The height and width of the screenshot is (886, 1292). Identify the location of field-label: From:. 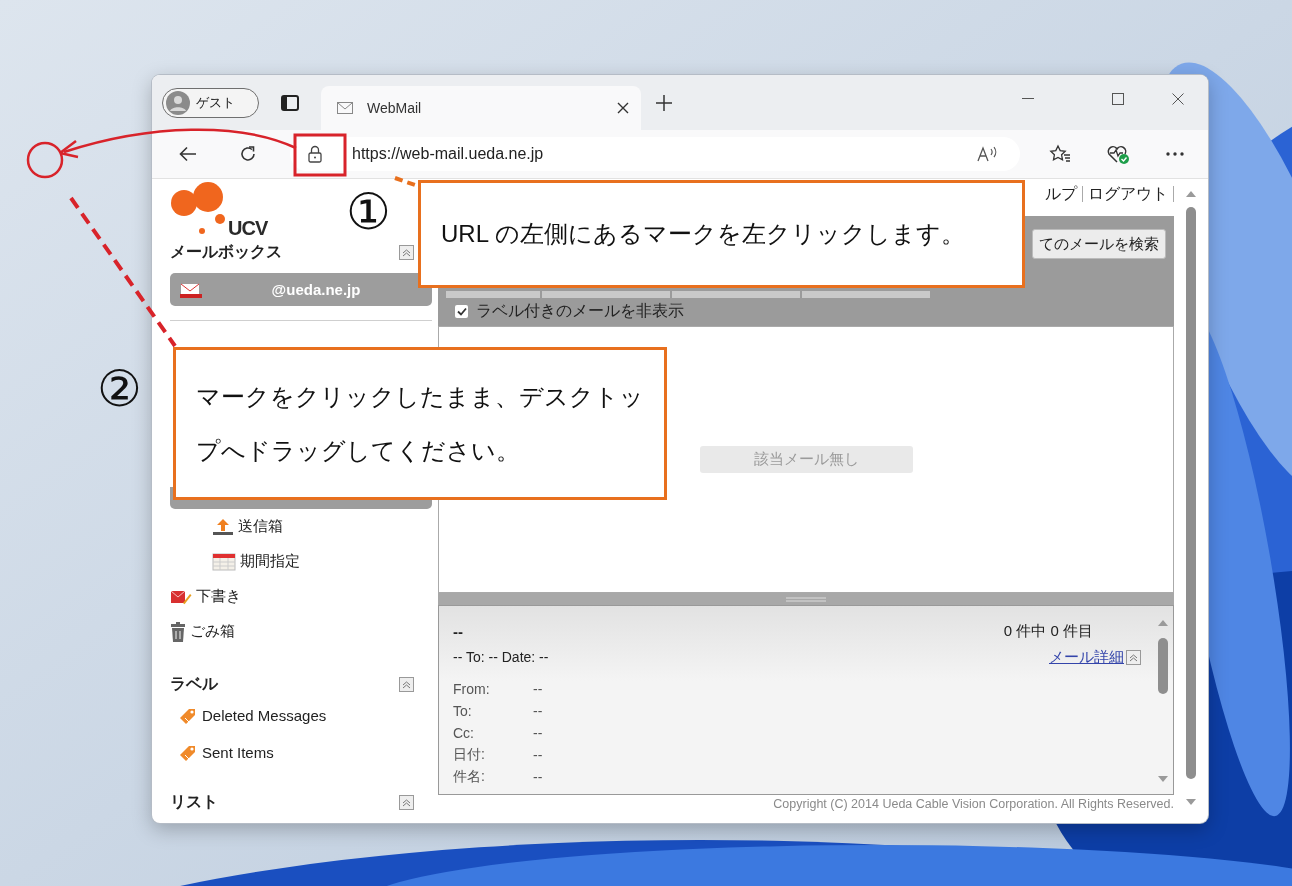
(472, 689).